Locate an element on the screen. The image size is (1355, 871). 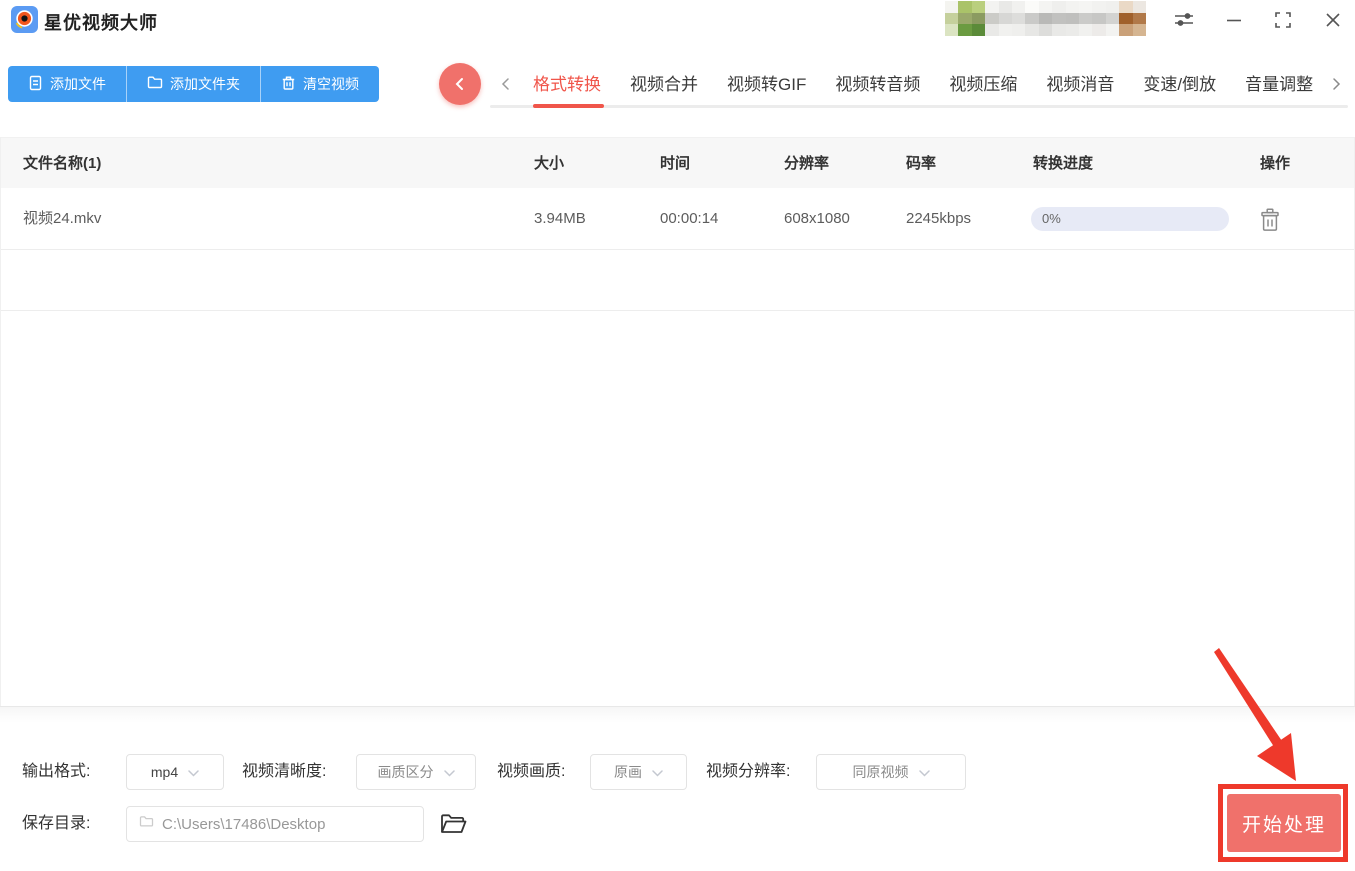
empty-row is located at coordinates (677, 280).